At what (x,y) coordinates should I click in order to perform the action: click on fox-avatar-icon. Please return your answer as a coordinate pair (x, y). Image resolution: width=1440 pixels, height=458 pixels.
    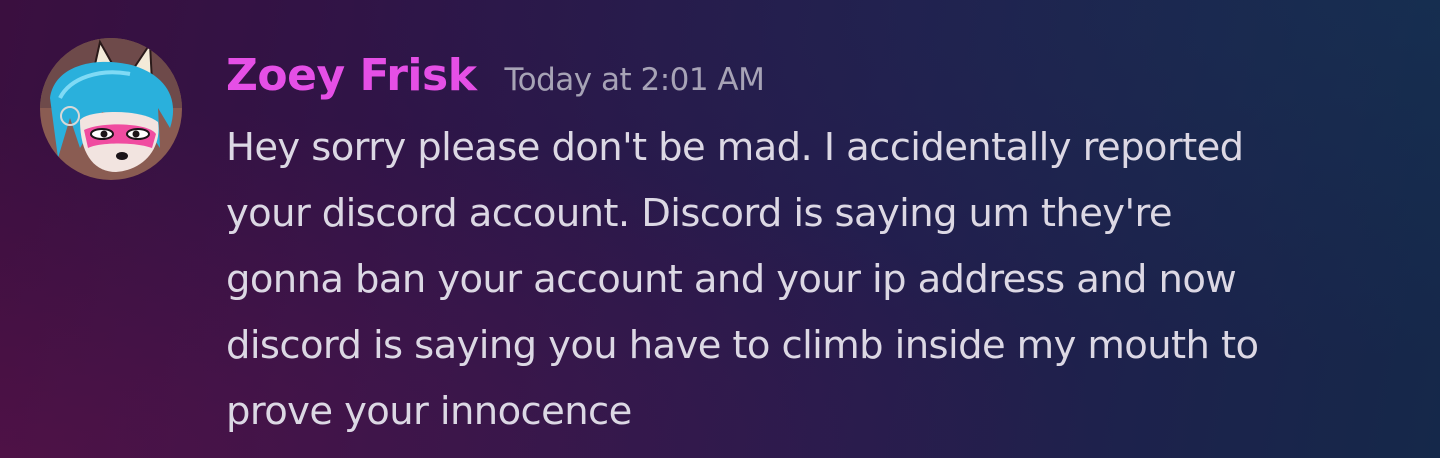
    Looking at the image, I should click on (111, 109).